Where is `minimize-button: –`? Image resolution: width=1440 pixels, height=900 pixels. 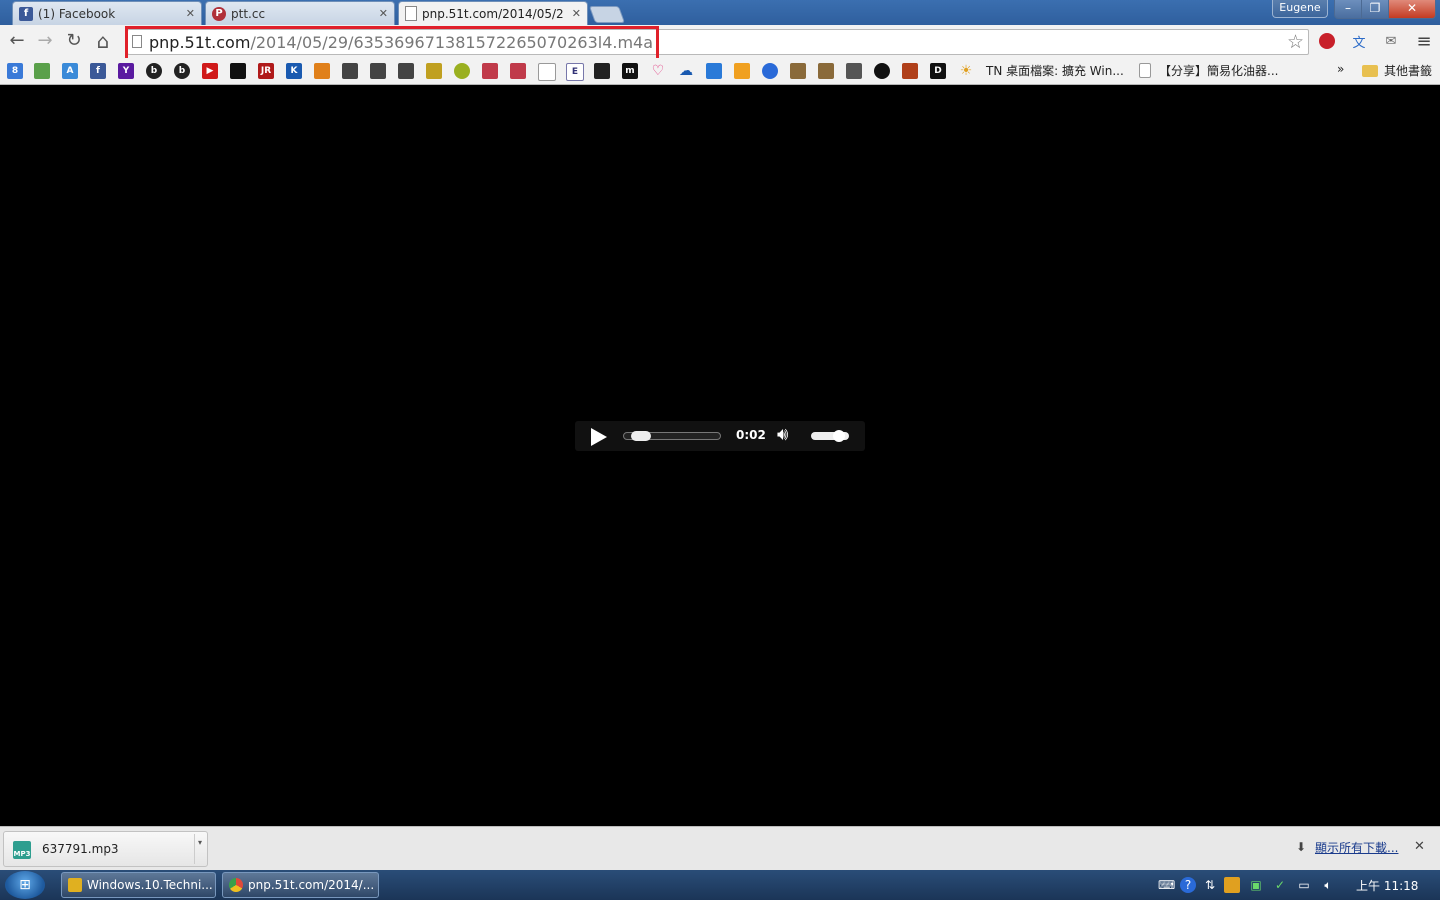
minimize-button: – is located at coordinates (1348, 9).